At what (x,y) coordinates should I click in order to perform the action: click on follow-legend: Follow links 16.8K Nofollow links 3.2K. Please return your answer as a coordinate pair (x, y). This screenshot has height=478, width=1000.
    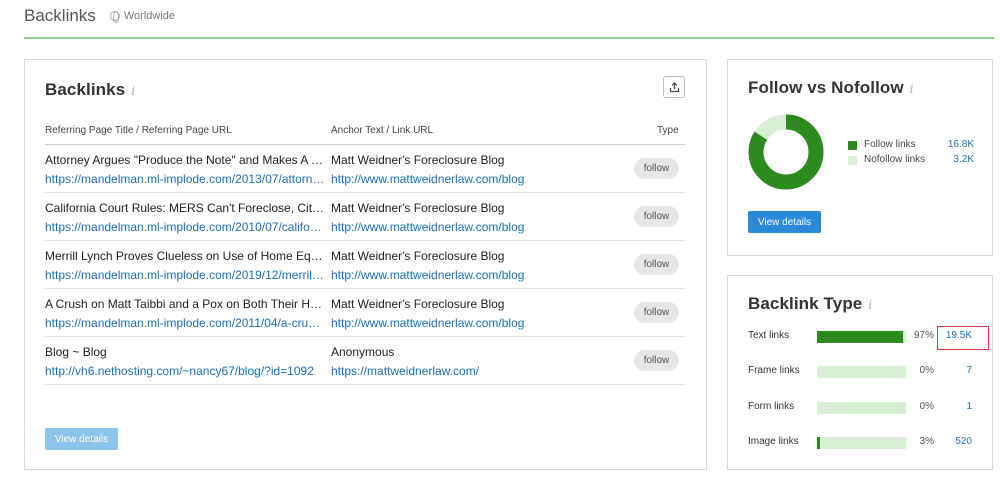
    Looking at the image, I should click on (911, 154).